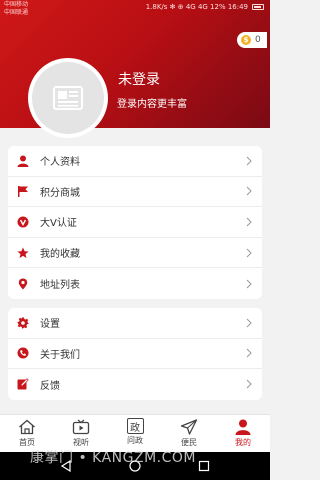  Describe the element at coordinates (252, 40) in the screenshot. I see `points-badge: $ 0` at that location.